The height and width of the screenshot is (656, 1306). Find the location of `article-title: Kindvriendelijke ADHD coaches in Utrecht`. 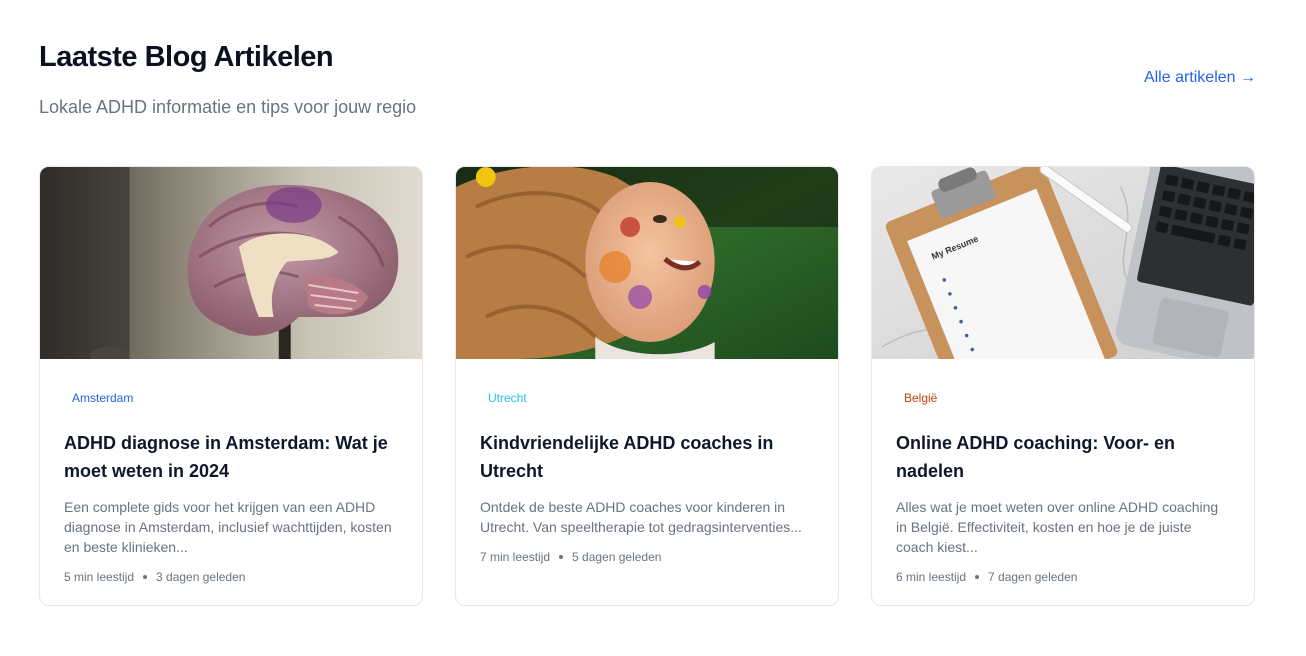

article-title: Kindvriendelijke ADHD coaches in Utrecht is located at coordinates (647, 457).